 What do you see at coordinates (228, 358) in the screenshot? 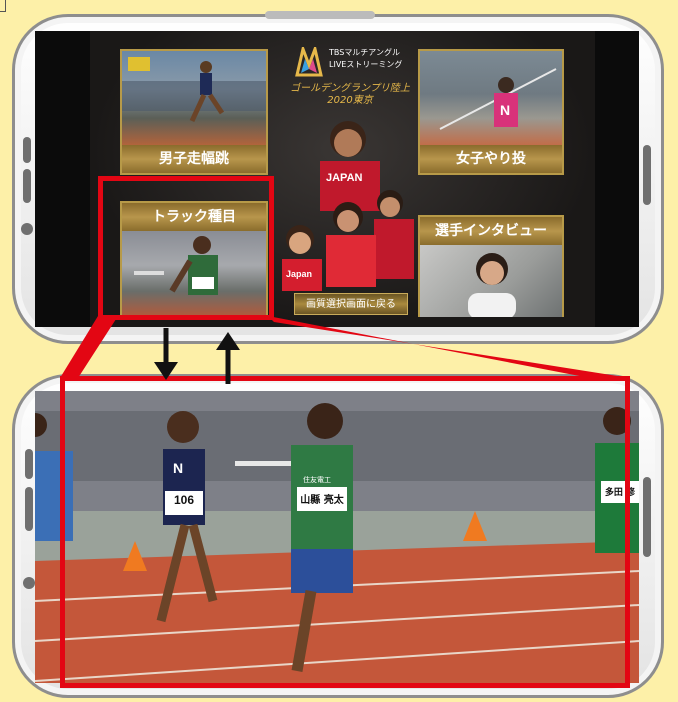
I see `arrow-up-icon` at bounding box center [228, 358].